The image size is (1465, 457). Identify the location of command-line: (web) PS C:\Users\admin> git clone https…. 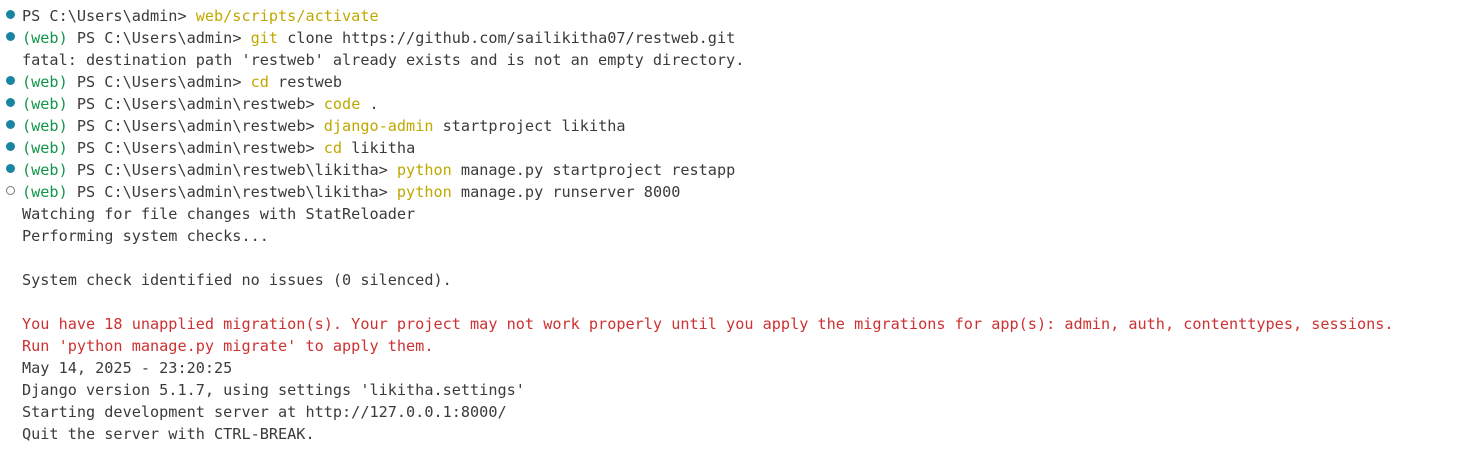
(732, 38).